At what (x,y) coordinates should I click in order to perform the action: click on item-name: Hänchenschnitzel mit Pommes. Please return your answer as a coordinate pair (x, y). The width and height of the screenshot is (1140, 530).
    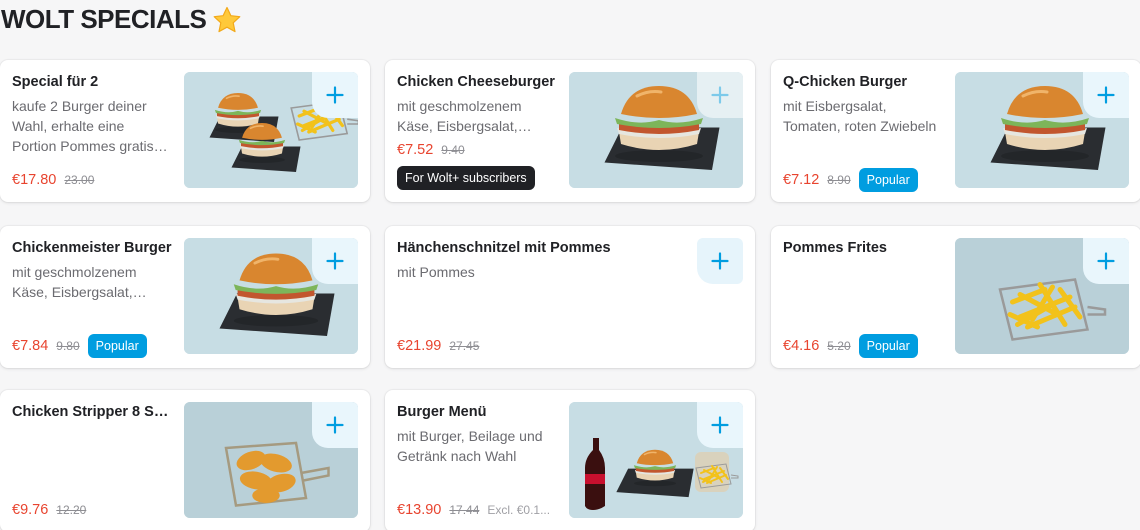
    Looking at the image, I should click on (504, 248).